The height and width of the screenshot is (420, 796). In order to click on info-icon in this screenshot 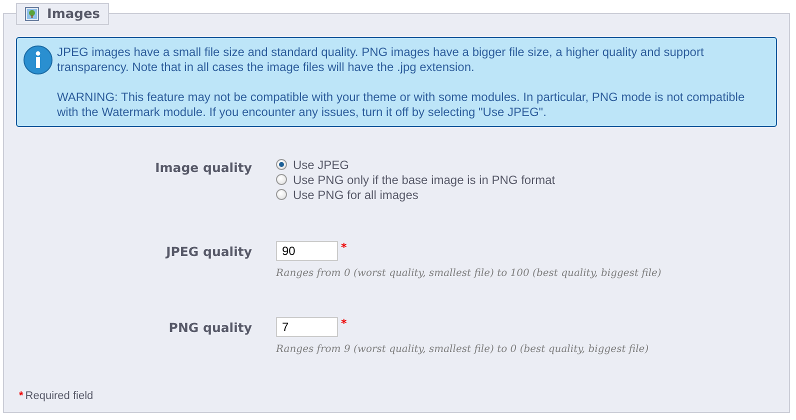, I will do `click(38, 60)`.